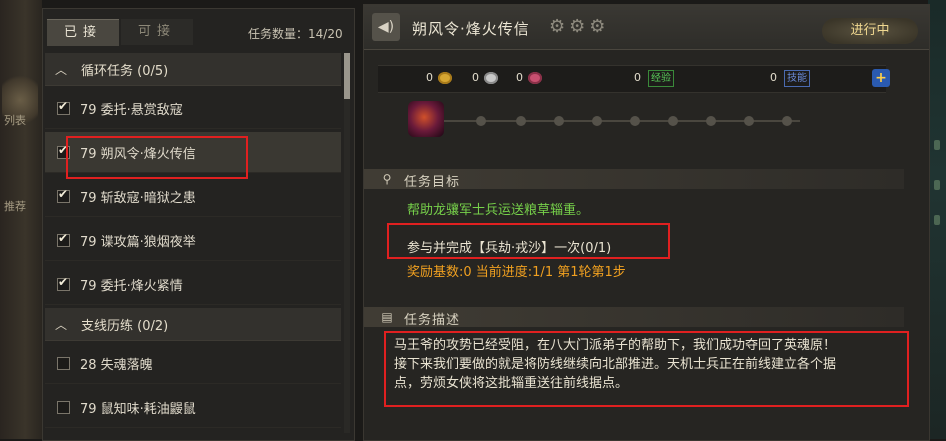 The width and height of the screenshot is (946, 441). What do you see at coordinates (661, 78) in the screenshot?
I see `exp-label: 经验` at bounding box center [661, 78].